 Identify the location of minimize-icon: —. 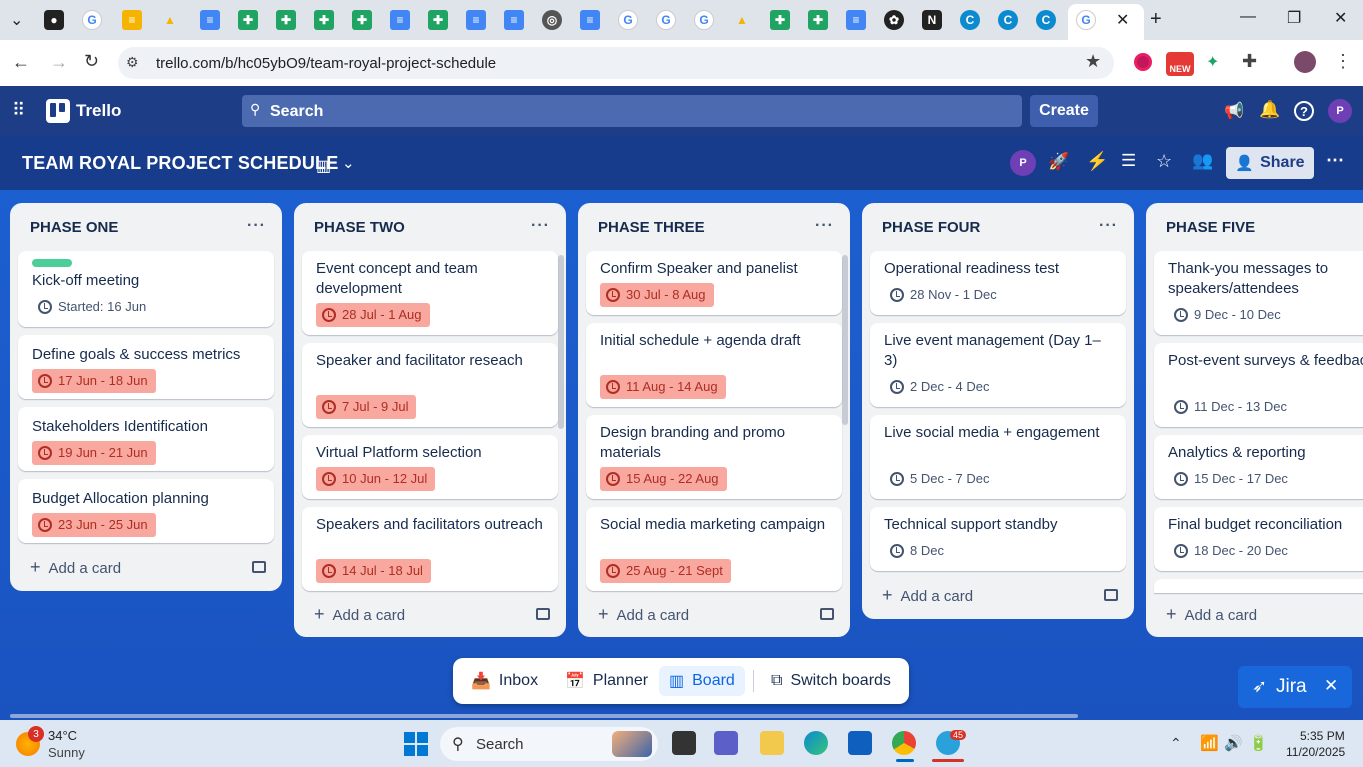
(1248, 17).